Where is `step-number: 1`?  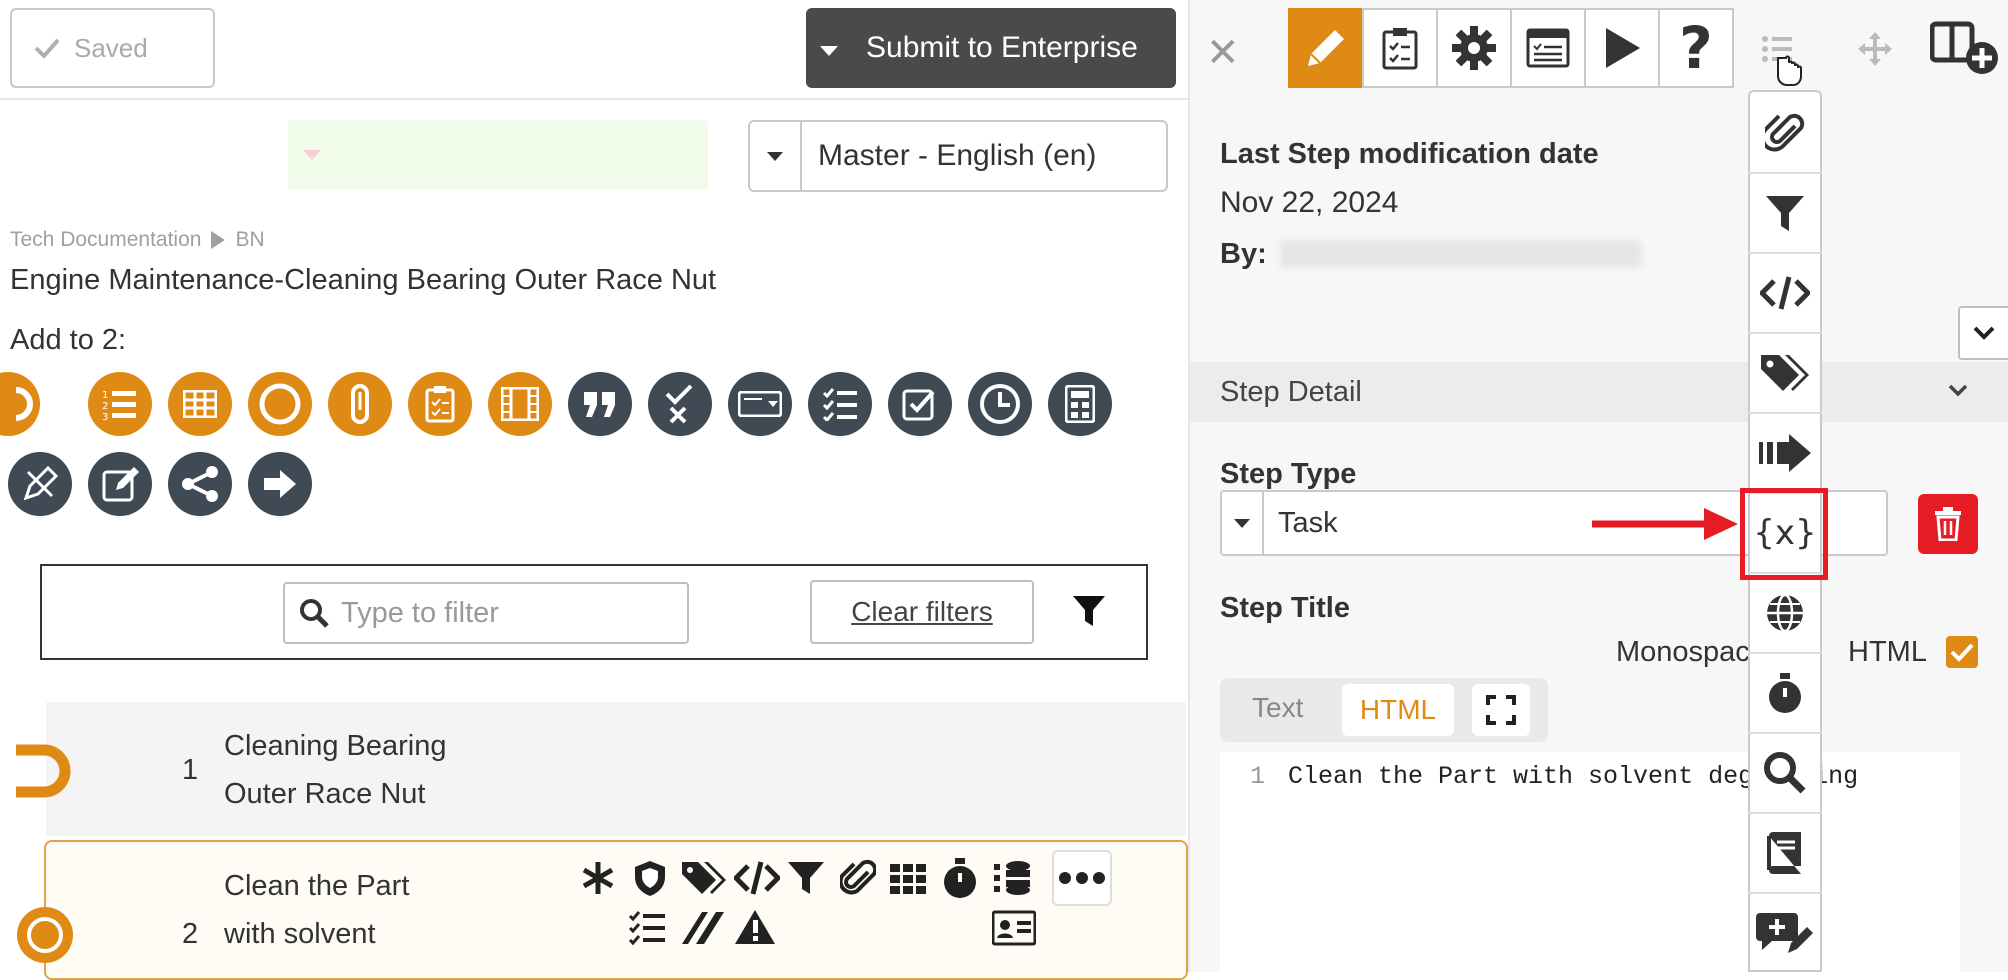 step-number: 1 is located at coordinates (190, 770).